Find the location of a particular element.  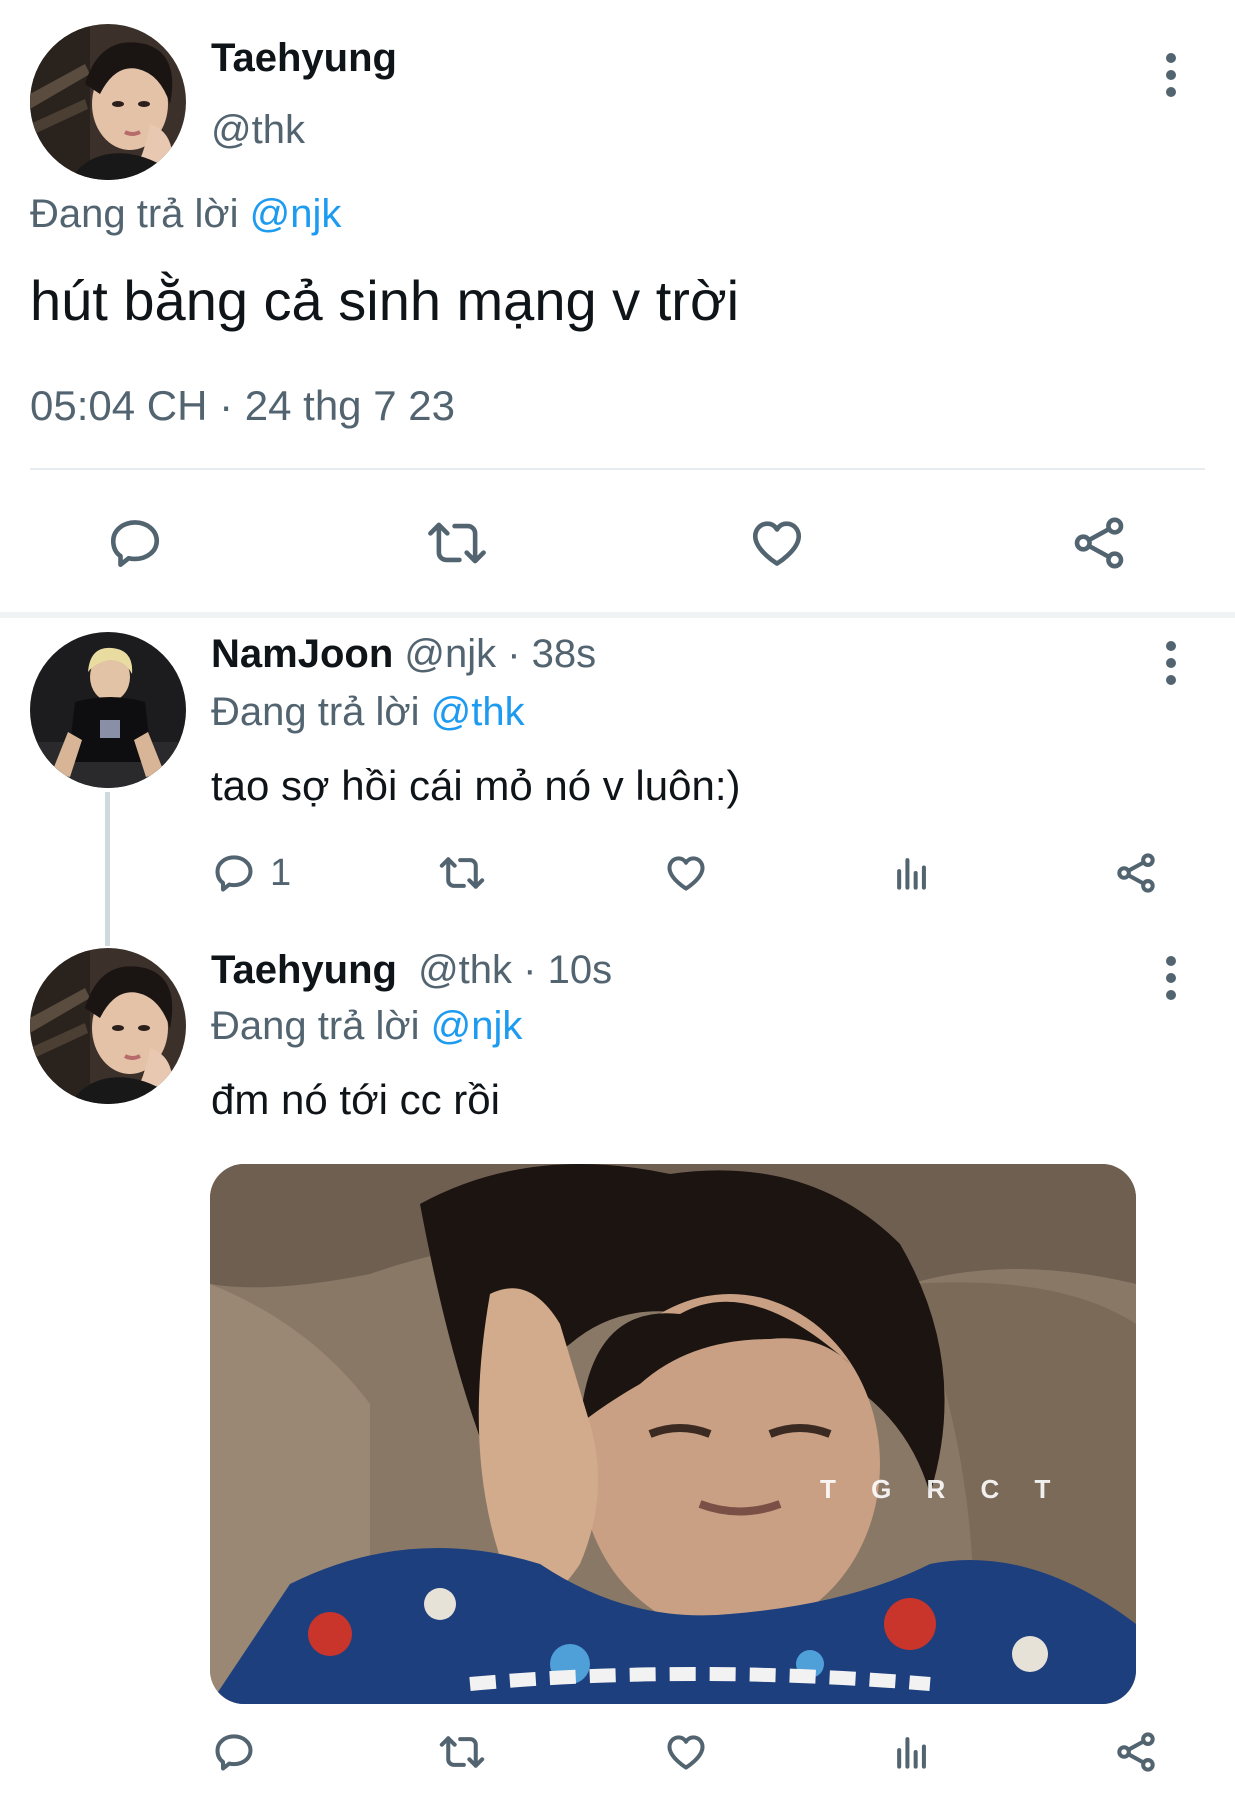

reply-time: · 38s is located at coordinates (551, 654).